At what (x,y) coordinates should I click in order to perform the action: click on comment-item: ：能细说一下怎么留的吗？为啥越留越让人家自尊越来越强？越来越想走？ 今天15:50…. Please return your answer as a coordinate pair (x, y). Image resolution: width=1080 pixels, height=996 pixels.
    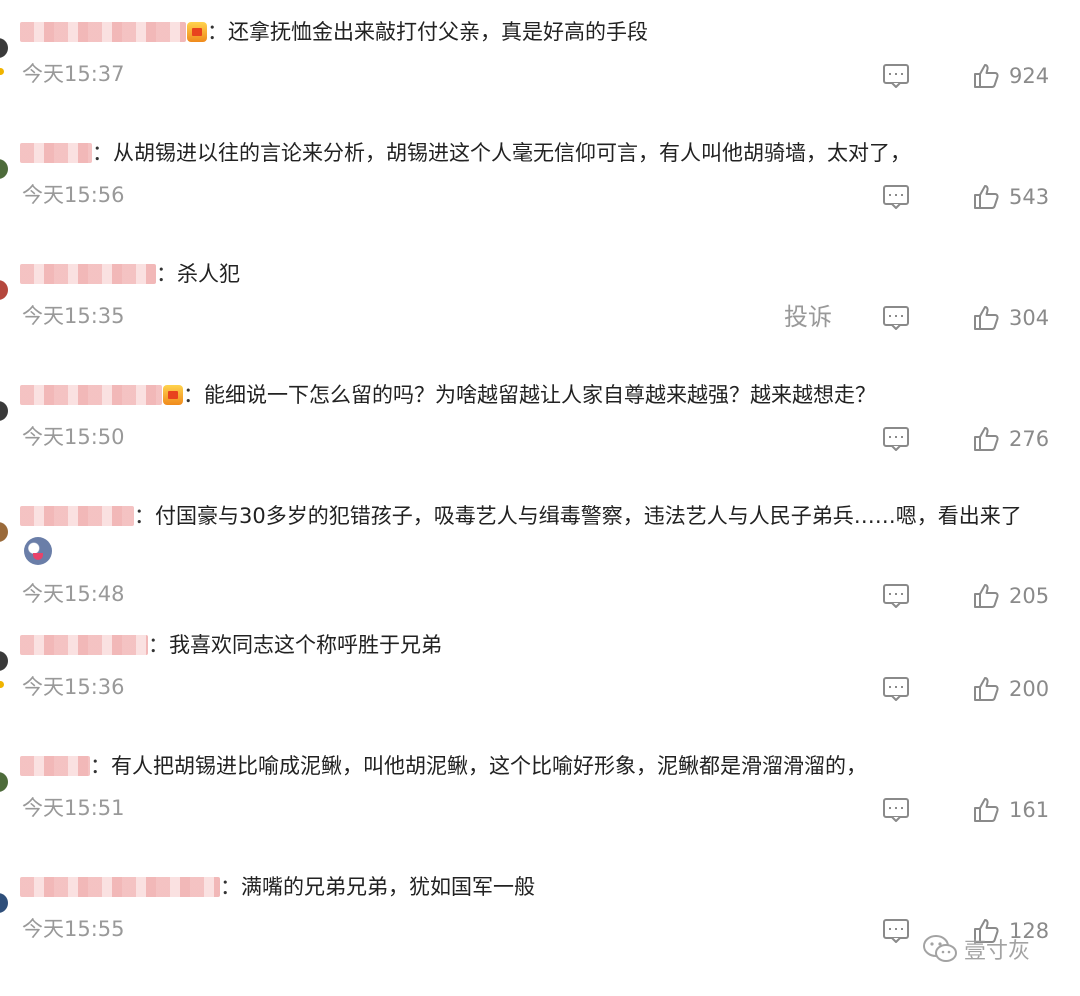
    Looking at the image, I should click on (540, 423).